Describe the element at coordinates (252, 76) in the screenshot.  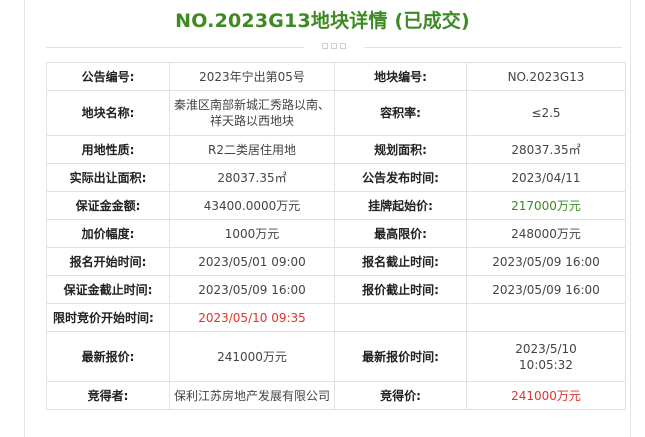
I see `announcement-number-value: 2023年宁出第05号` at that location.